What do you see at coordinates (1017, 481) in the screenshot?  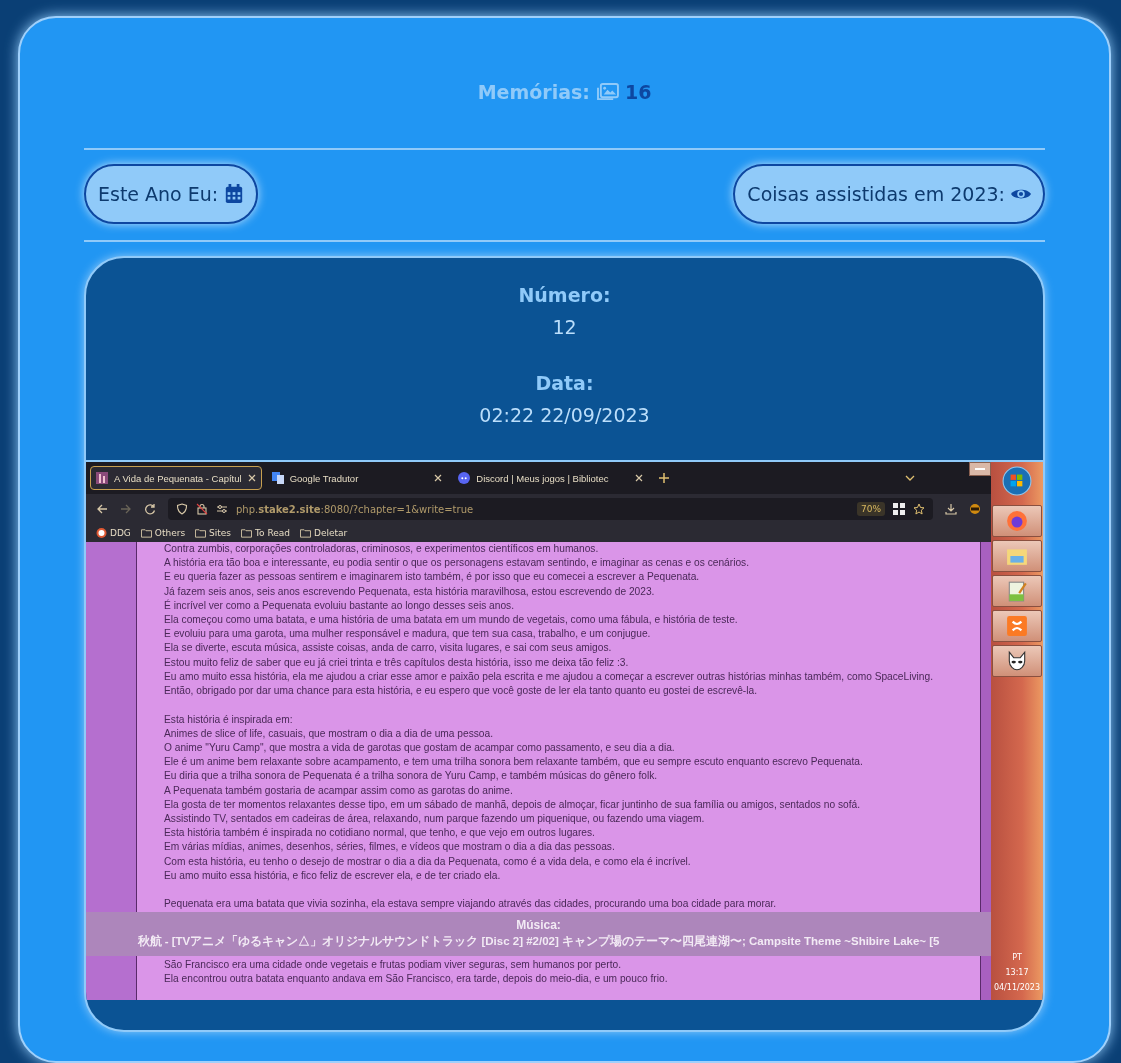 I see `start-orb-icon` at bounding box center [1017, 481].